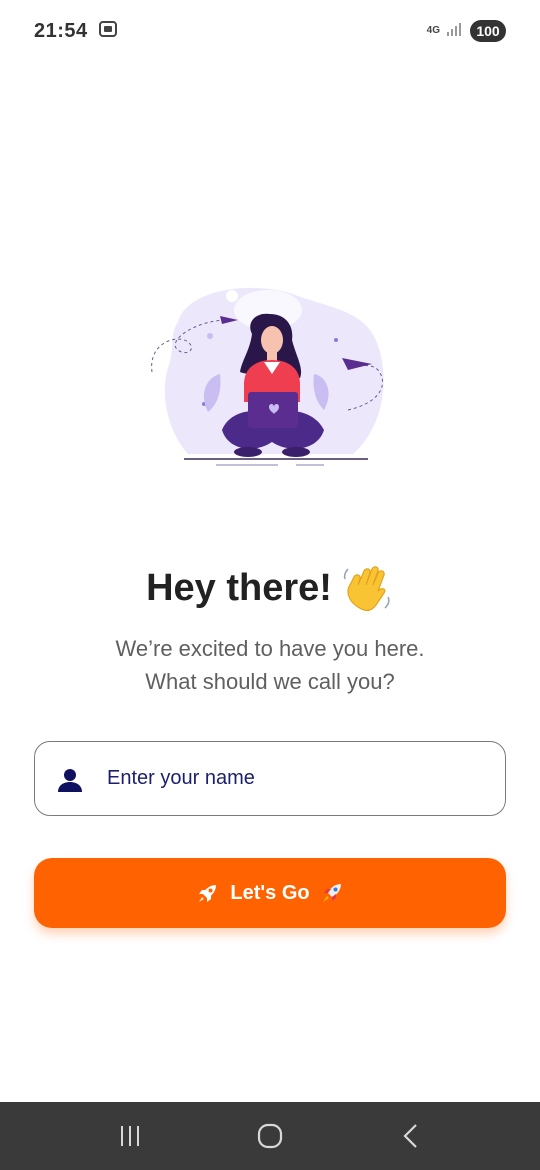 This screenshot has height=1170, width=540. I want to click on welcome-illustration, so click(267, 376).